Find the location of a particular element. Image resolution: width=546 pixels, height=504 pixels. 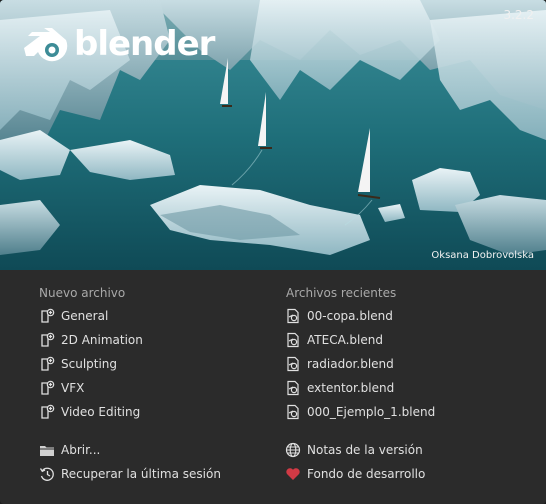

recover-last-session-label: Recuperar la última sesión is located at coordinates (141, 474).